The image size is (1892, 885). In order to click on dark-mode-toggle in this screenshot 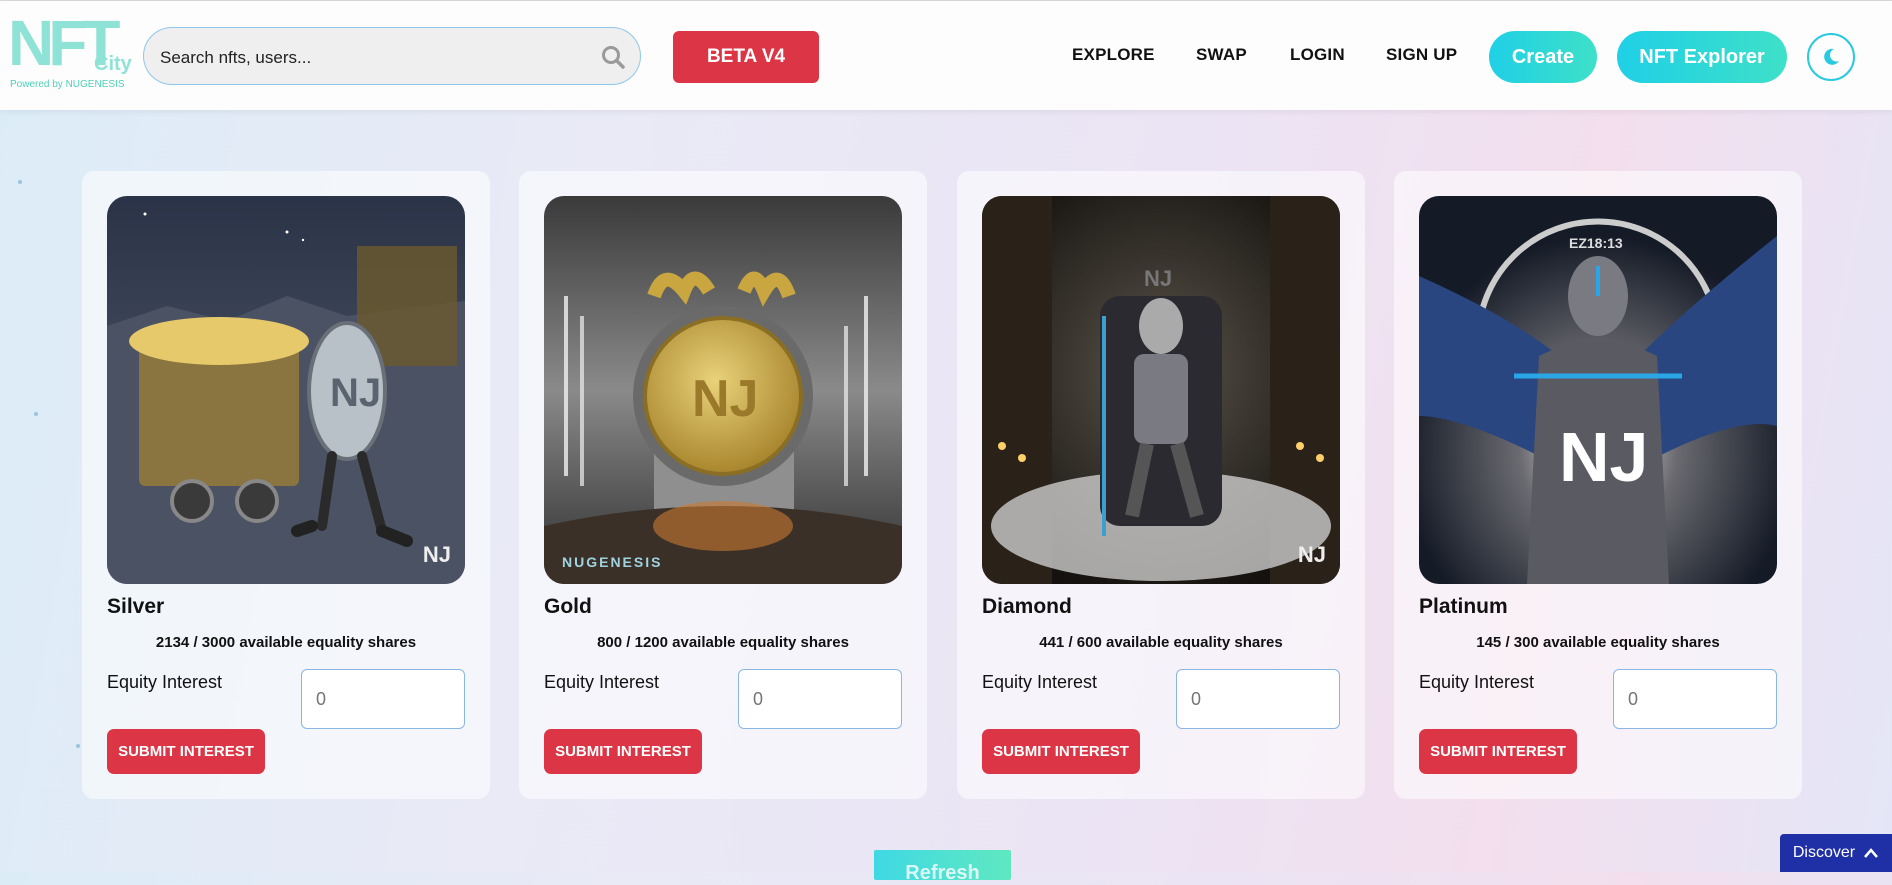, I will do `click(1831, 57)`.